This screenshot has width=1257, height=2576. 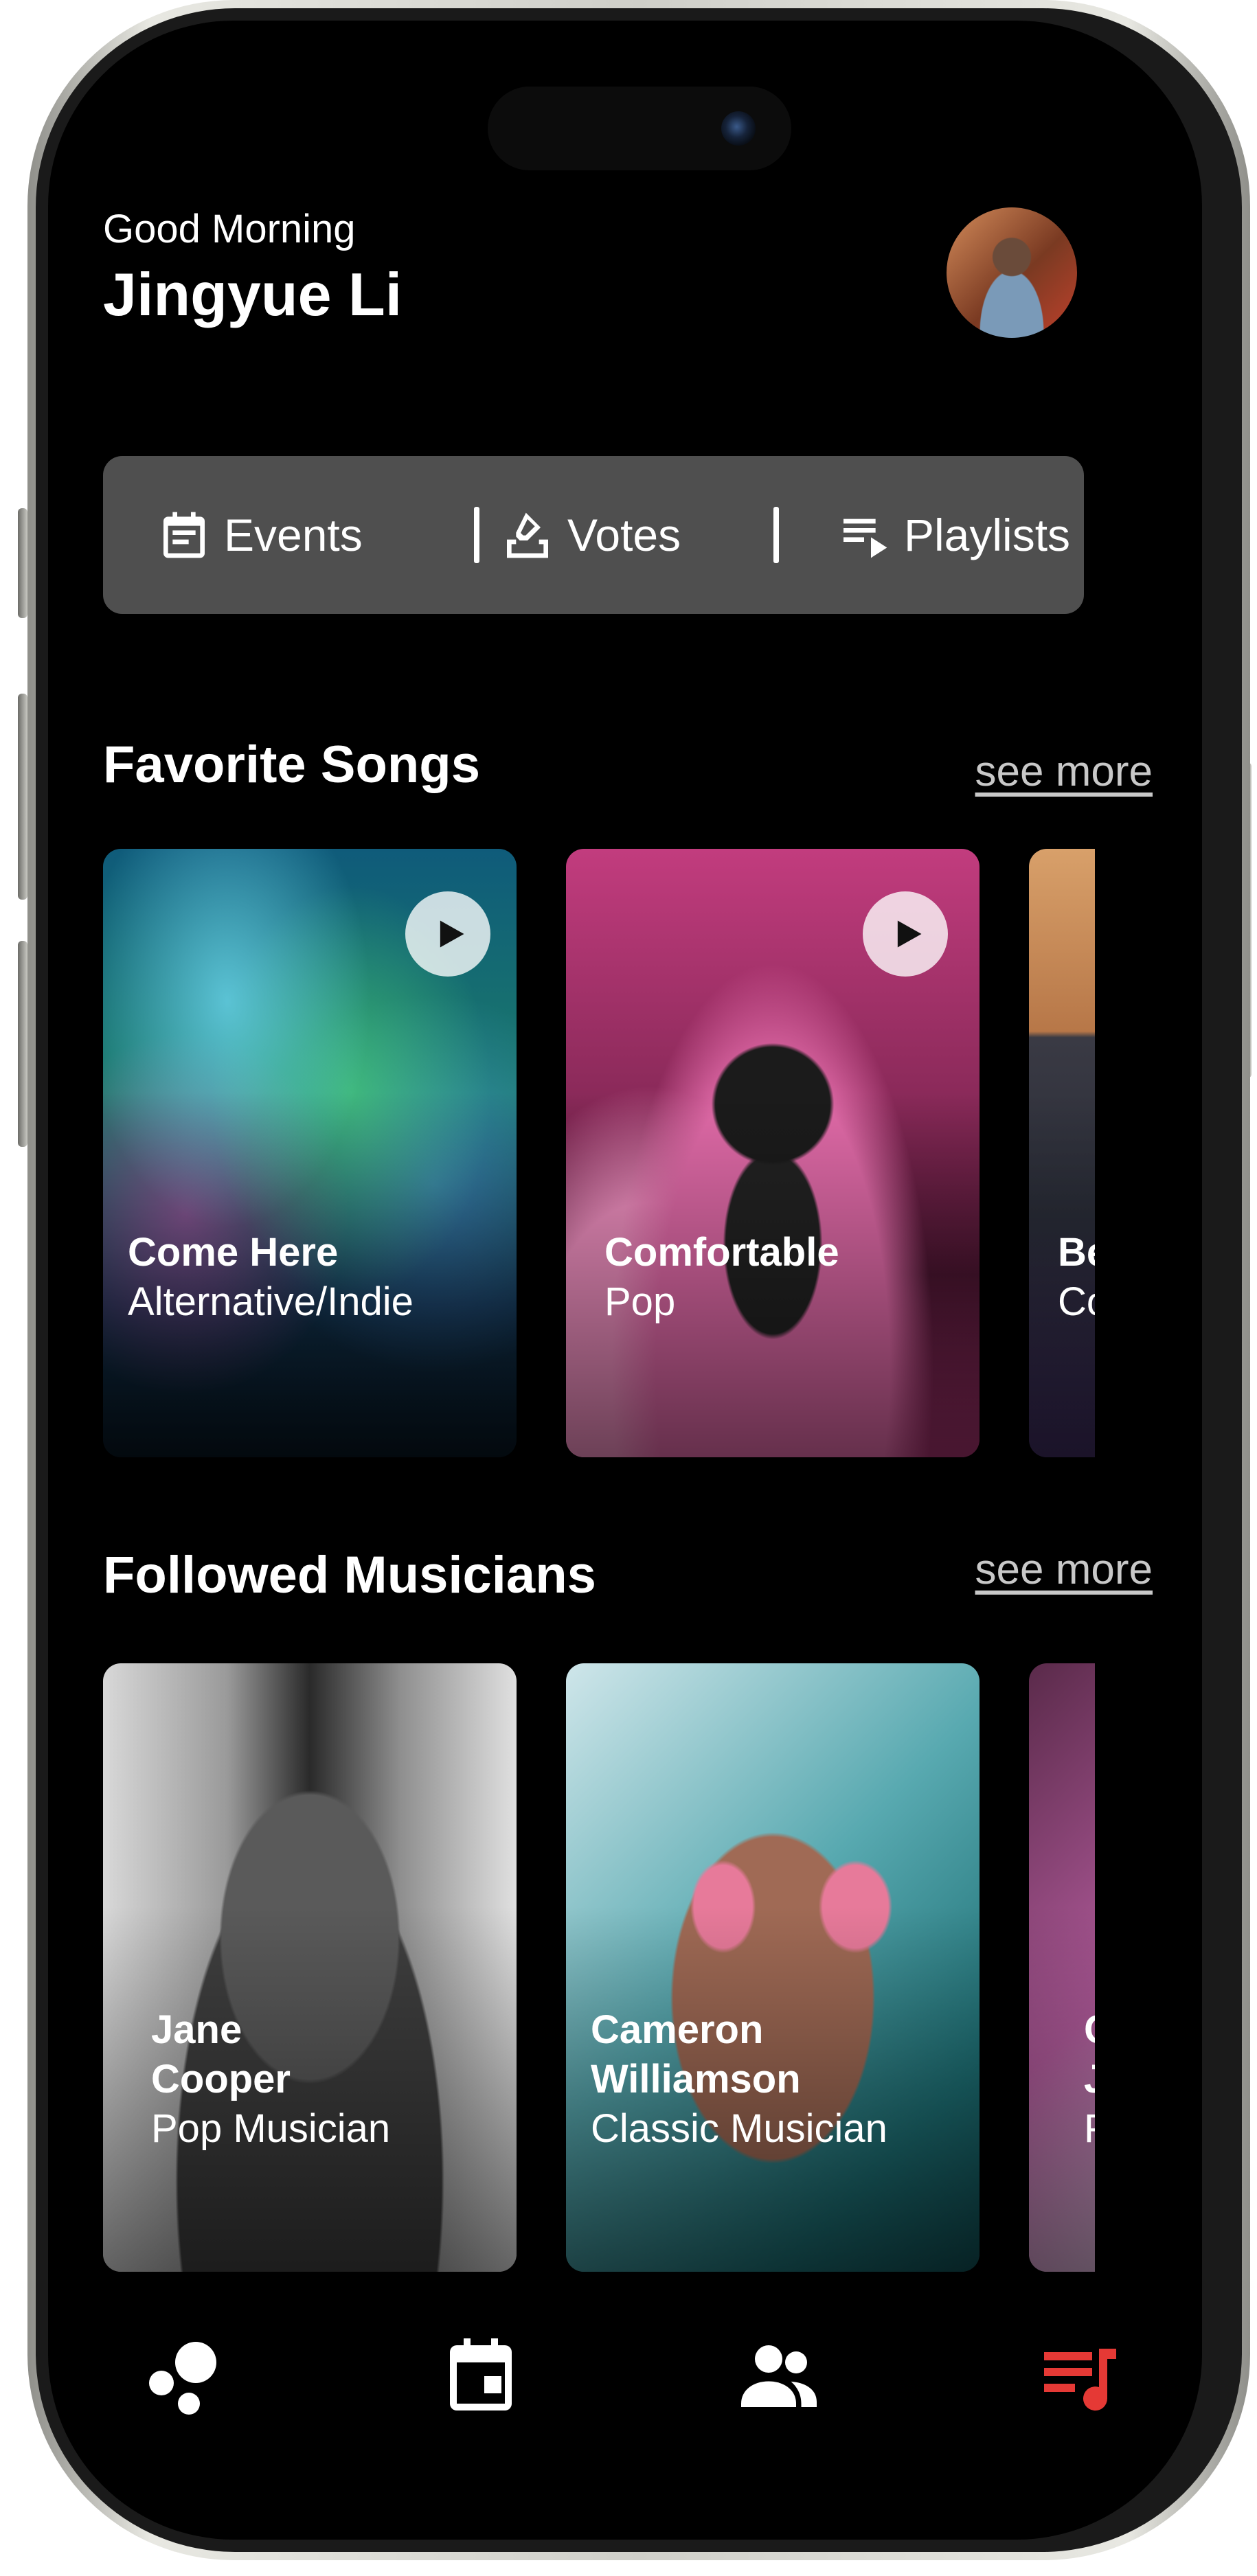 I want to click on volume-down-button, so click(x=22, y=1044).